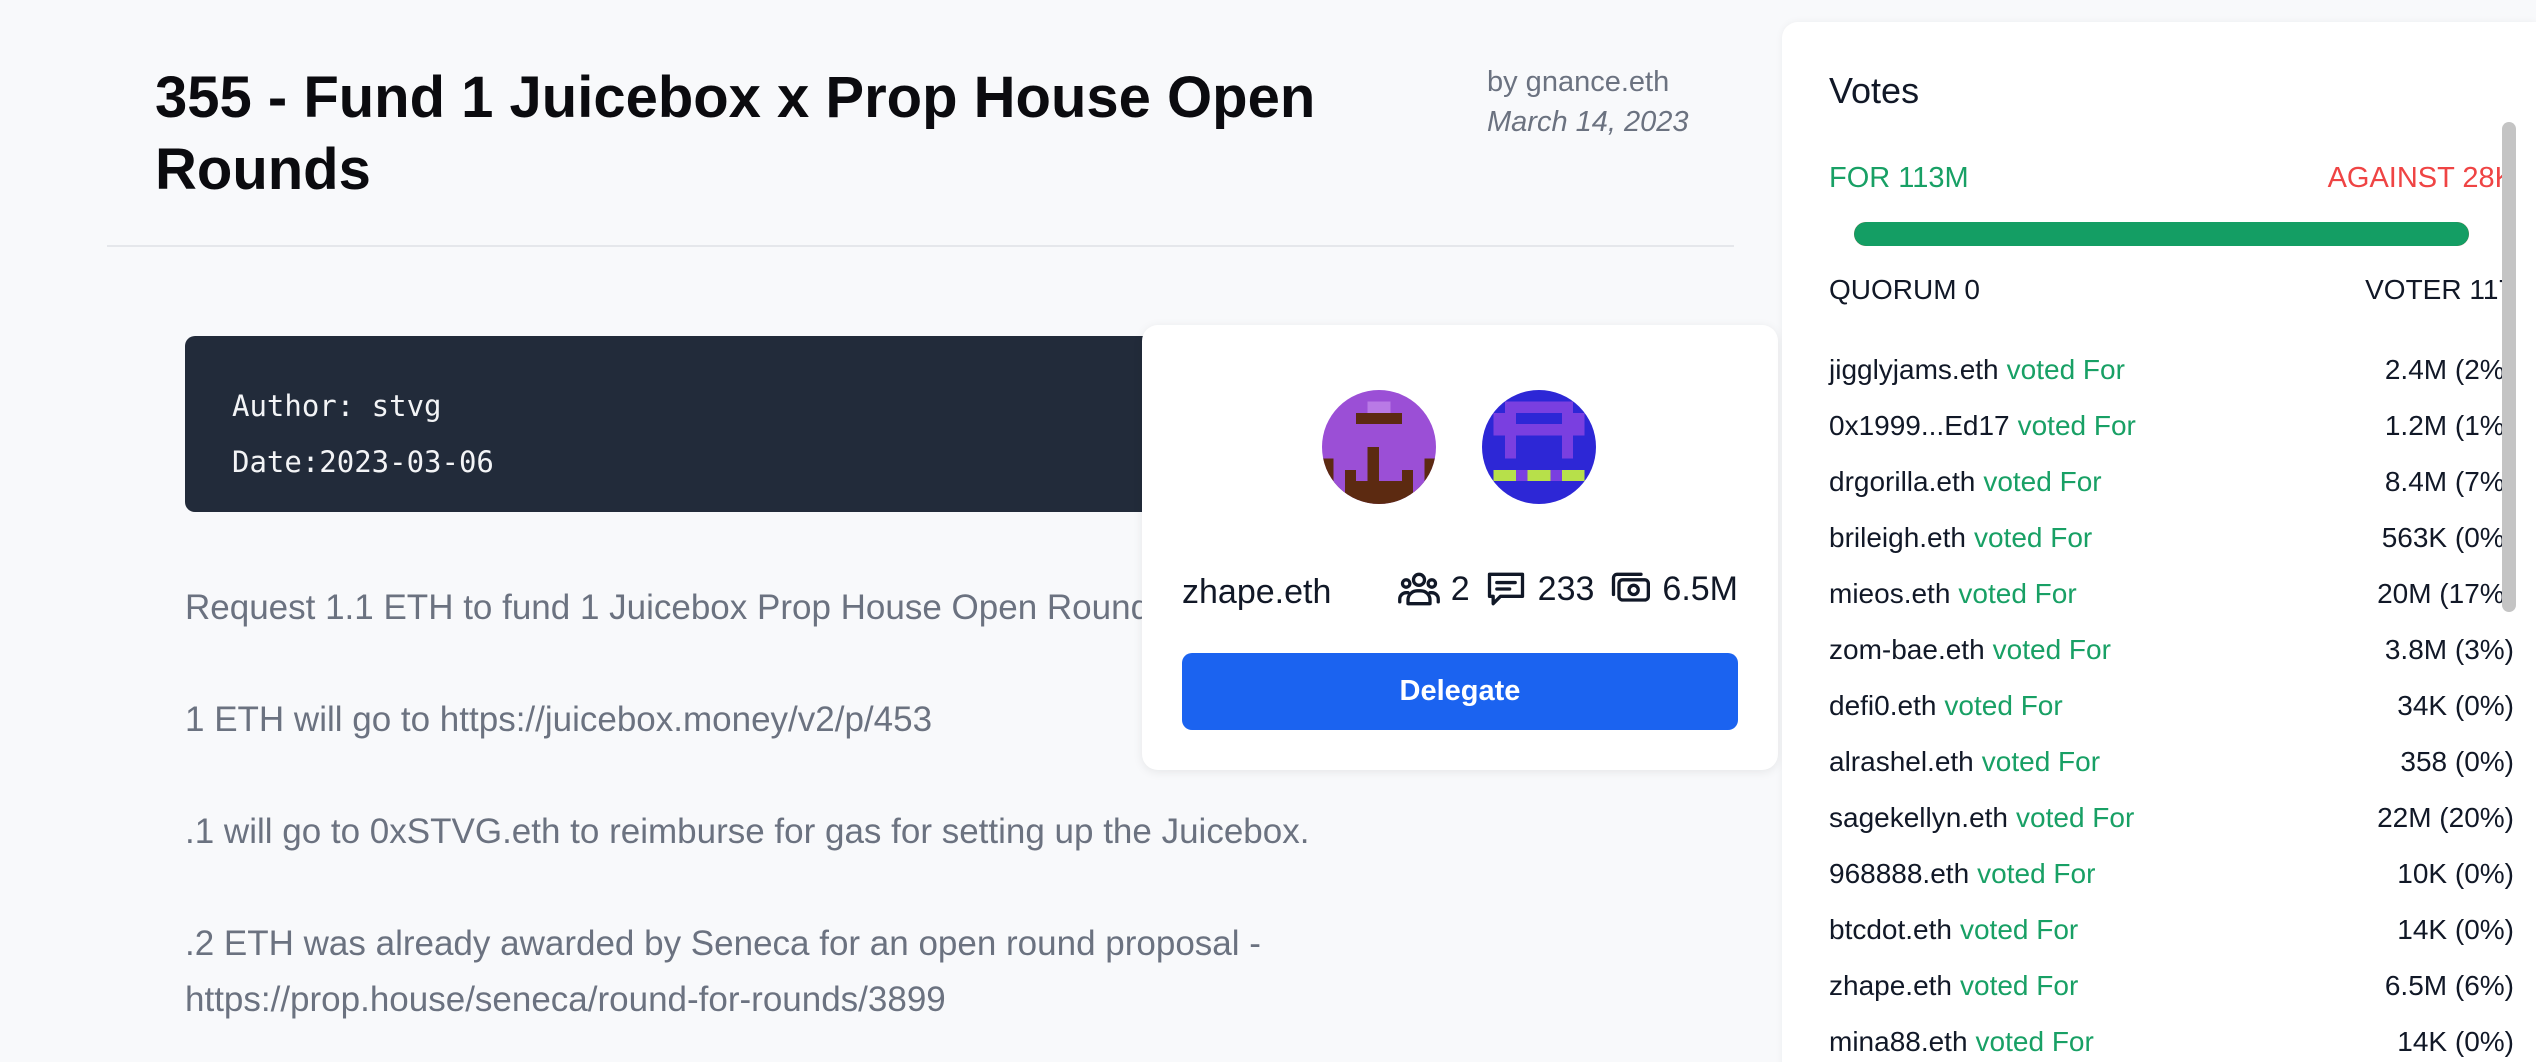 This screenshot has width=2536, height=1062. Describe the element at coordinates (1578, 82) in the screenshot. I see `author-line: by gnance.eth` at that location.